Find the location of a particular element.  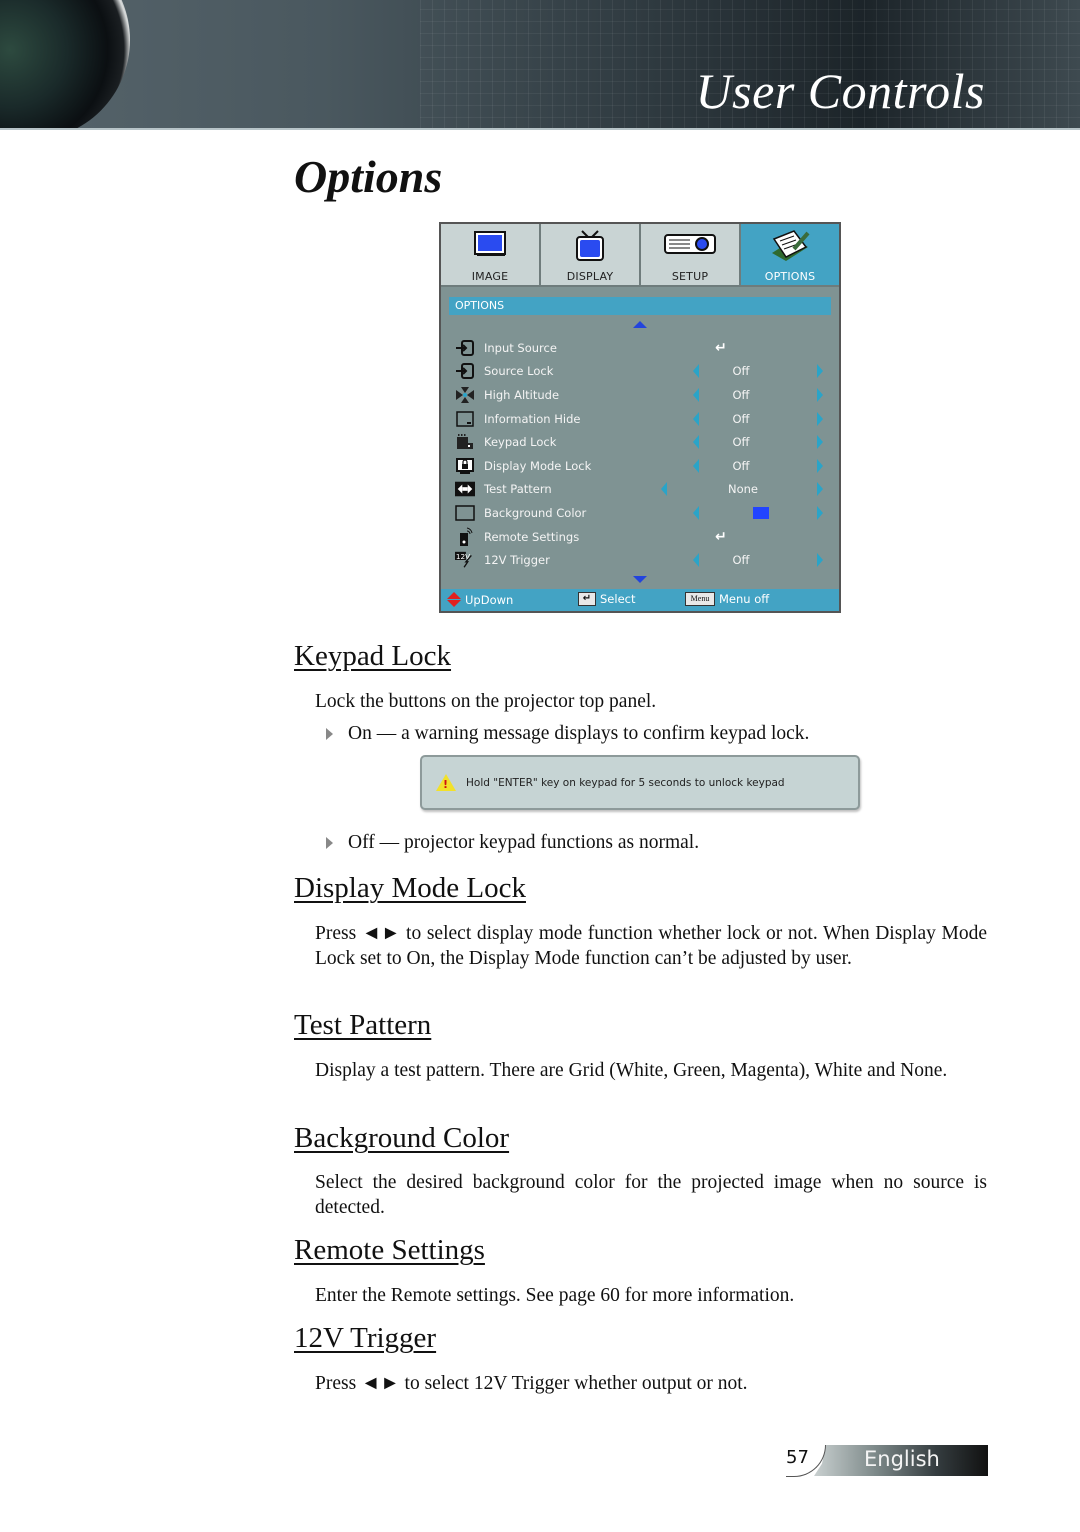

menu-off-hint: Menu Menu off is located at coordinates (727, 599).